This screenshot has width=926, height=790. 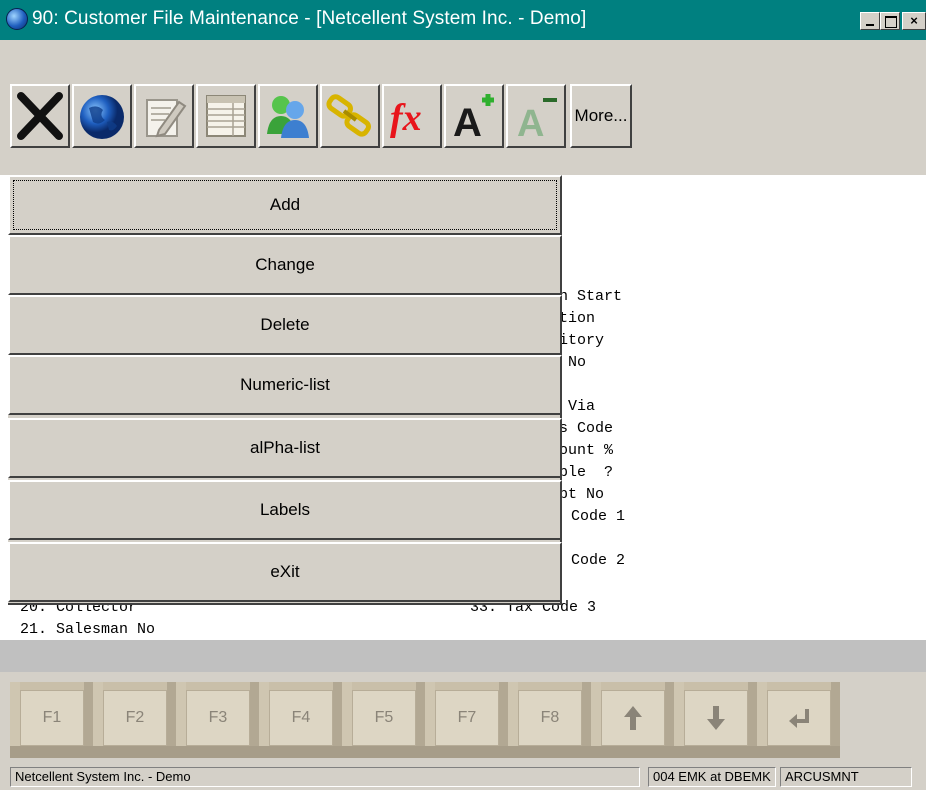 What do you see at coordinates (17, 19) in the screenshot?
I see `app-globe-icon` at bounding box center [17, 19].